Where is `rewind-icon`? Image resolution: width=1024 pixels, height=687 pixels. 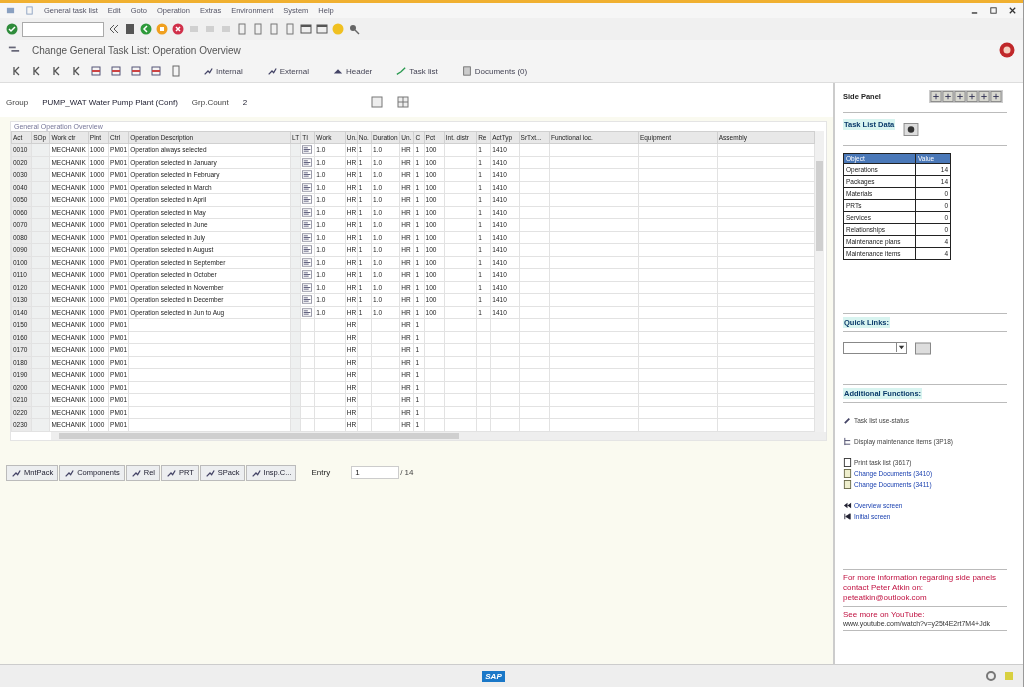 rewind-icon is located at coordinates (847, 505).